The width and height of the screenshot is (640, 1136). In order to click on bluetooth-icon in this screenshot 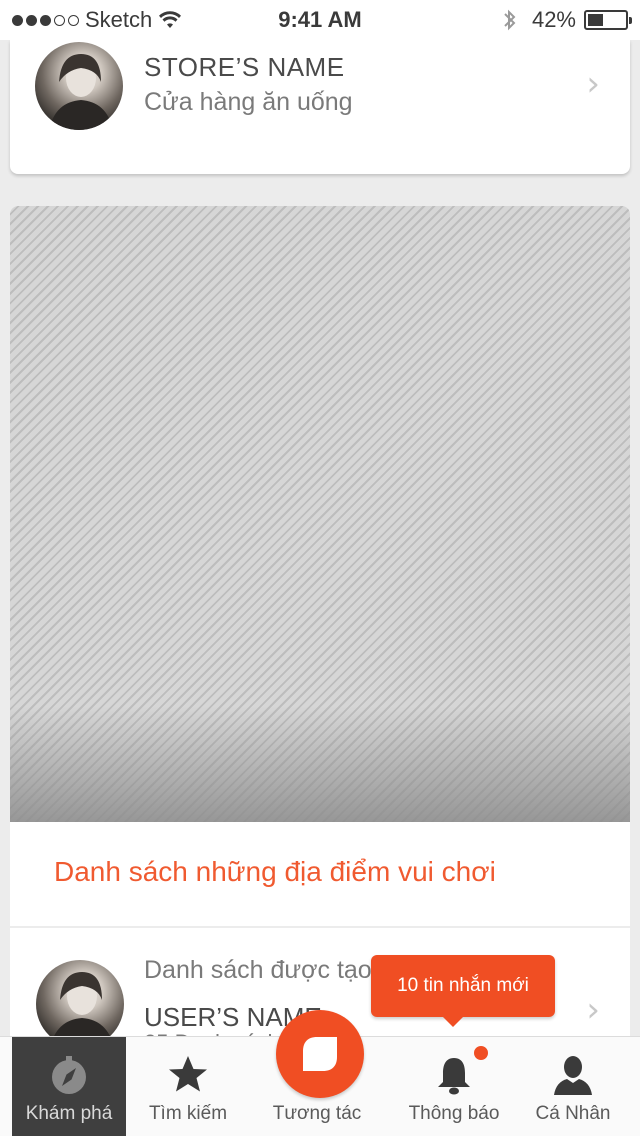, I will do `click(510, 20)`.